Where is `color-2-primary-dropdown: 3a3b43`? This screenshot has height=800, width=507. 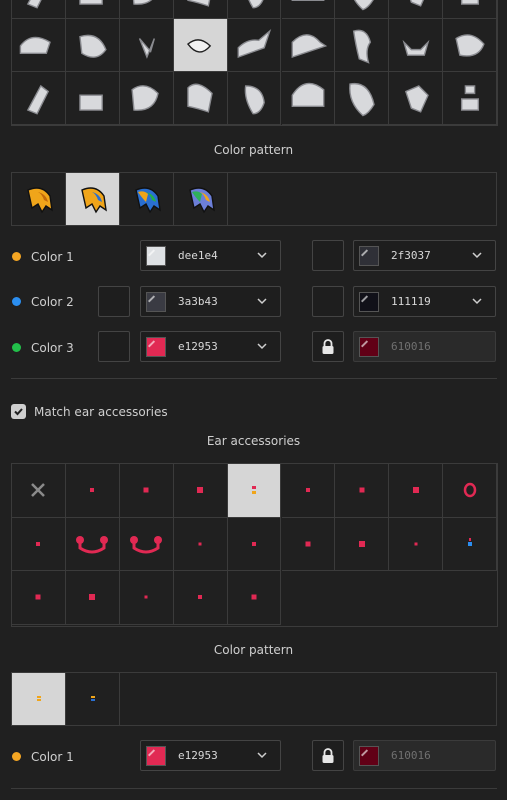
color-2-primary-dropdown: 3a3b43 is located at coordinates (210, 301).